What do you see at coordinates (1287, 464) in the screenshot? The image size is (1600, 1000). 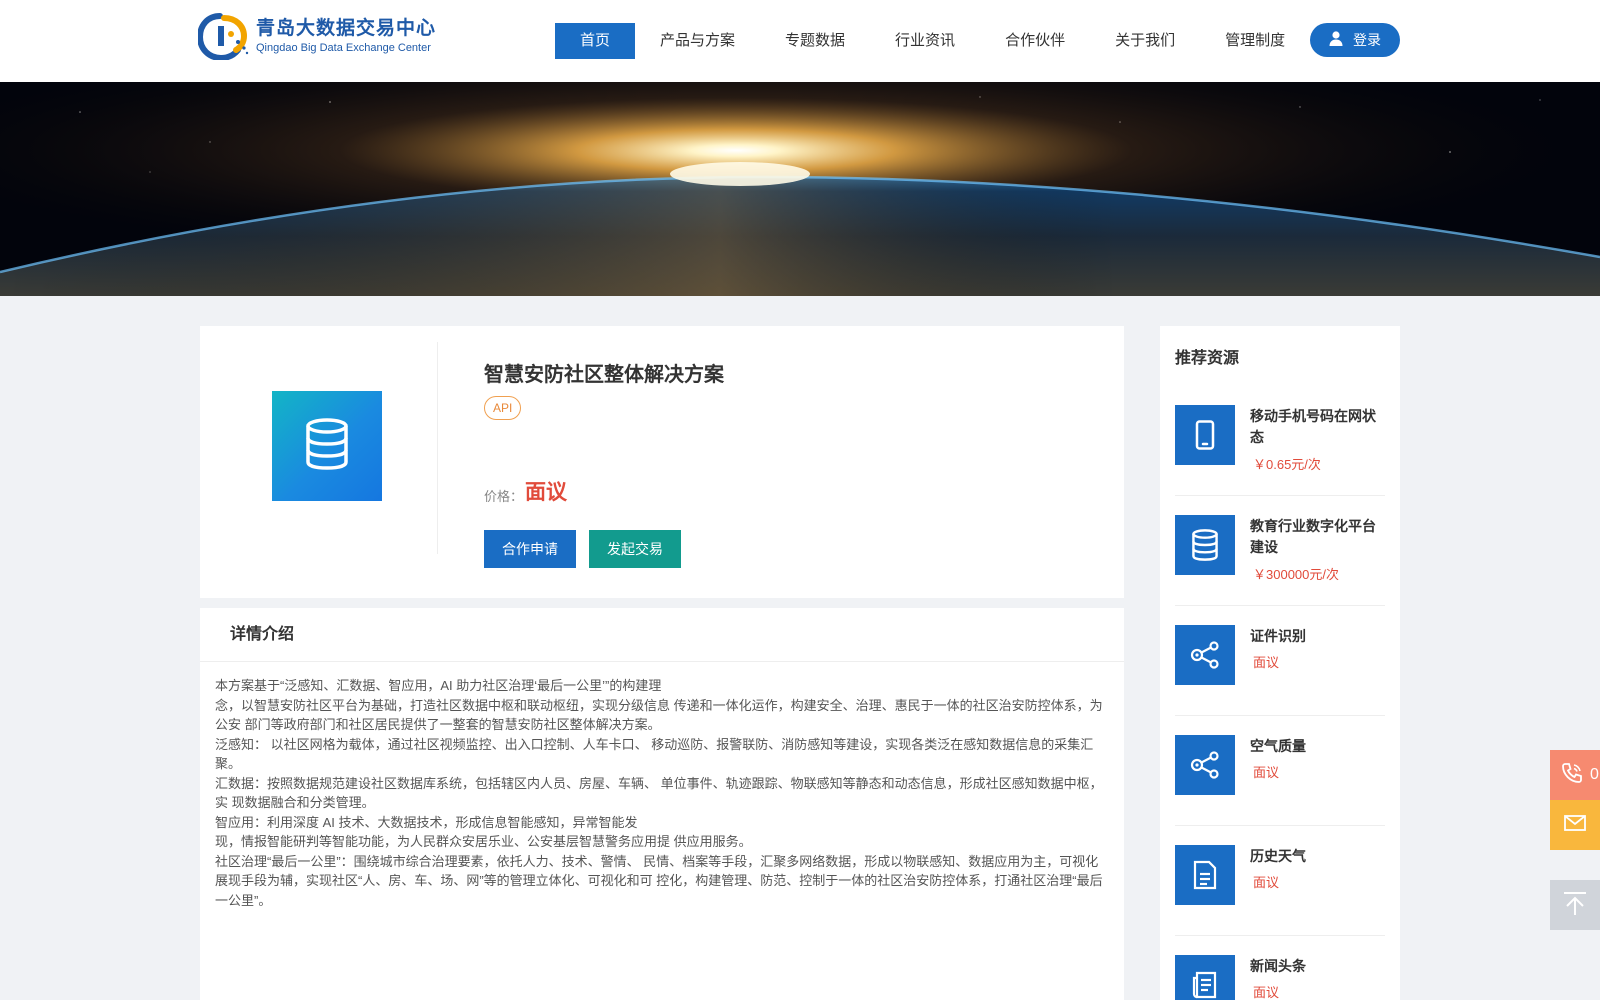 I see `recommended-item-price: ￥0.65元/次` at bounding box center [1287, 464].